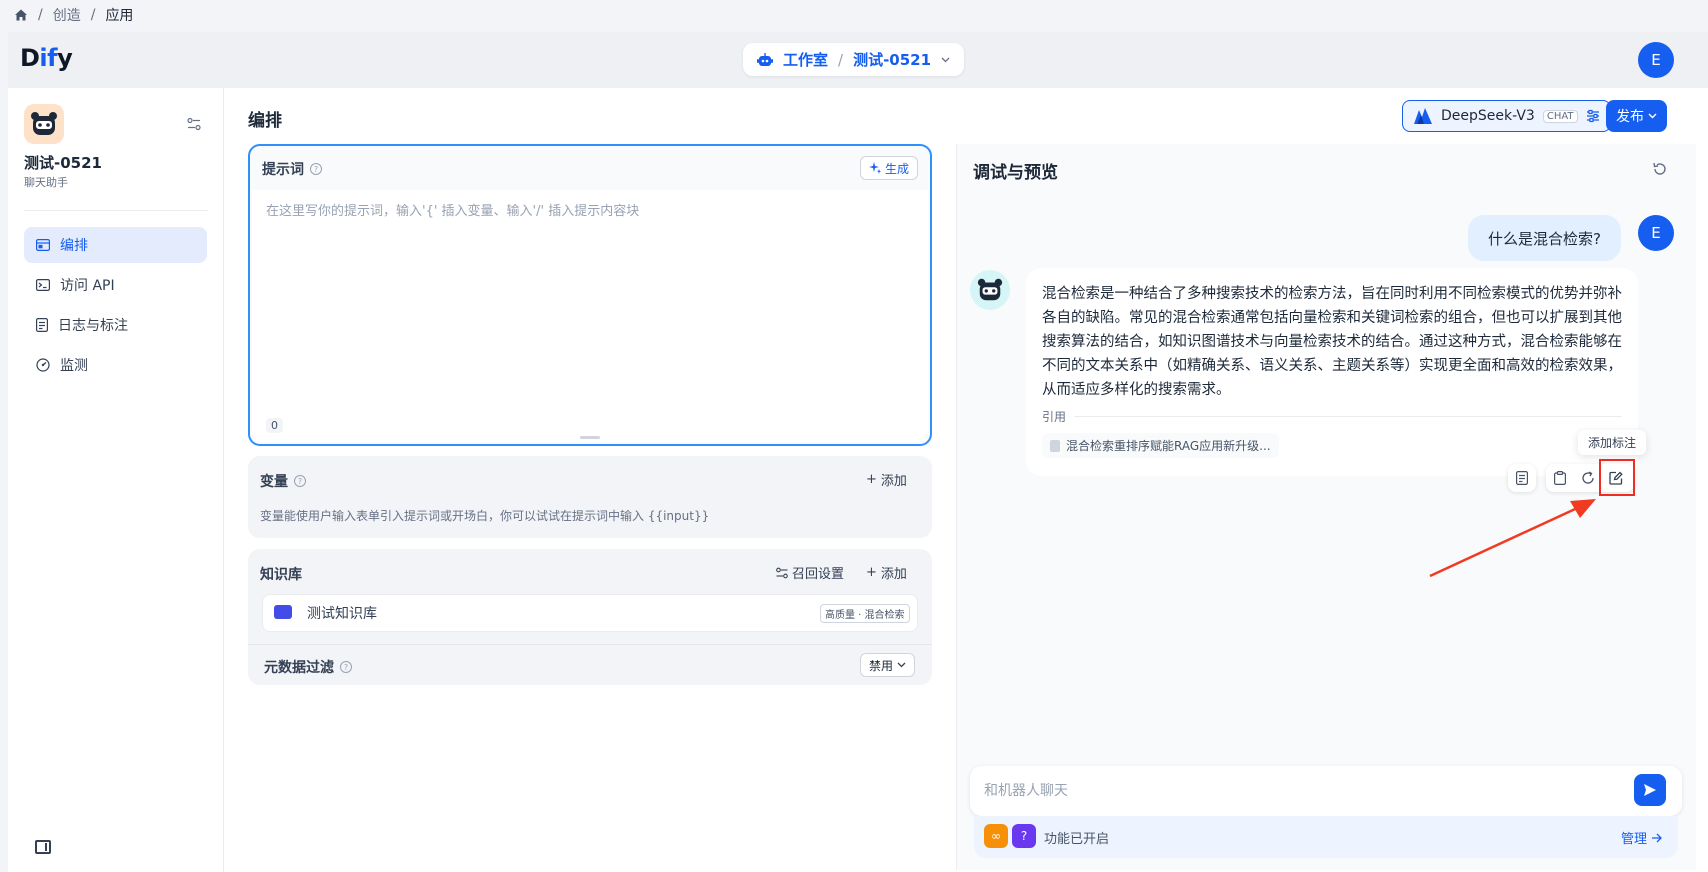 The image size is (1708, 872). Describe the element at coordinates (818, 574) in the screenshot. I see `retrieval-label: 召回设置` at that location.